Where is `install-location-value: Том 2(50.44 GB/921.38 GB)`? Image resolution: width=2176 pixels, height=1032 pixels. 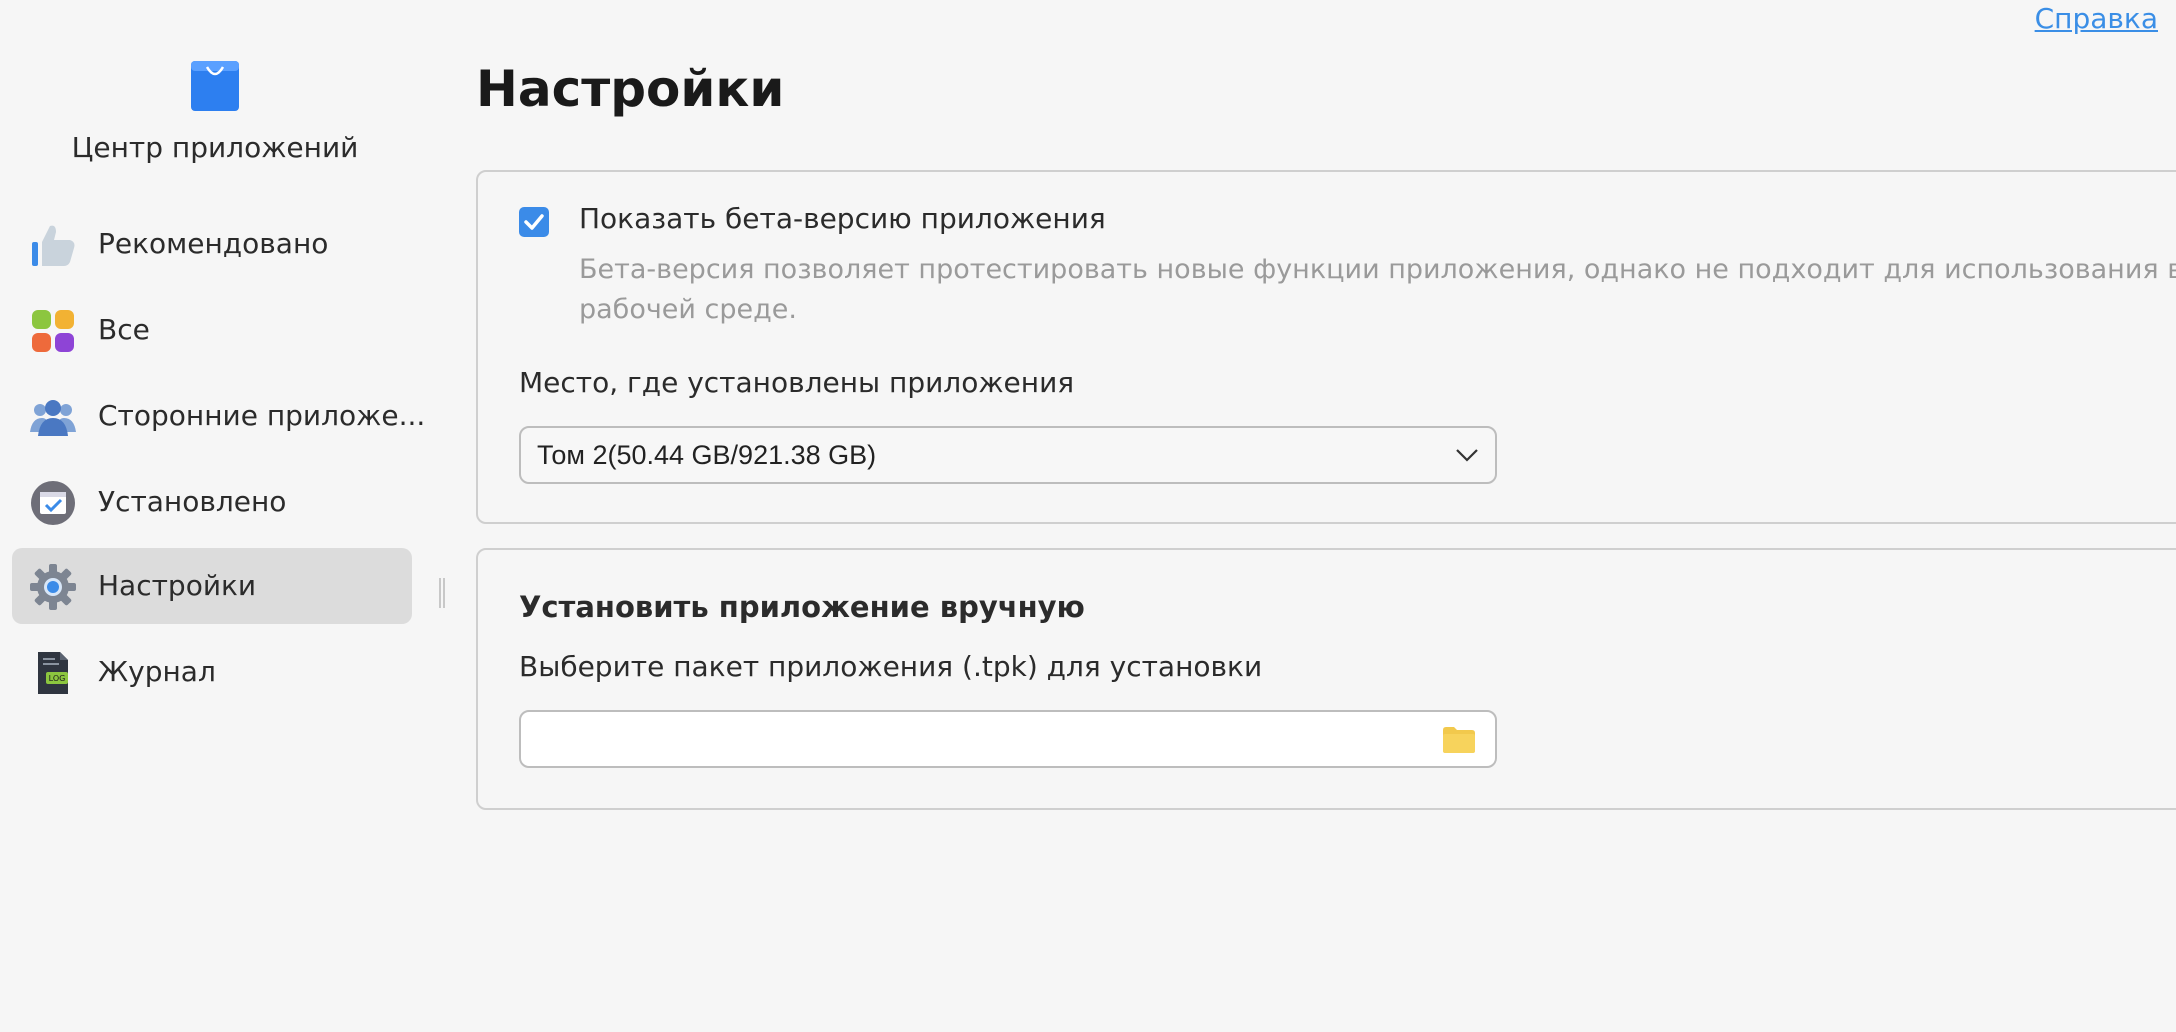
install-location-value: Том 2(50.44 GB/921.38 GB) is located at coordinates (707, 455).